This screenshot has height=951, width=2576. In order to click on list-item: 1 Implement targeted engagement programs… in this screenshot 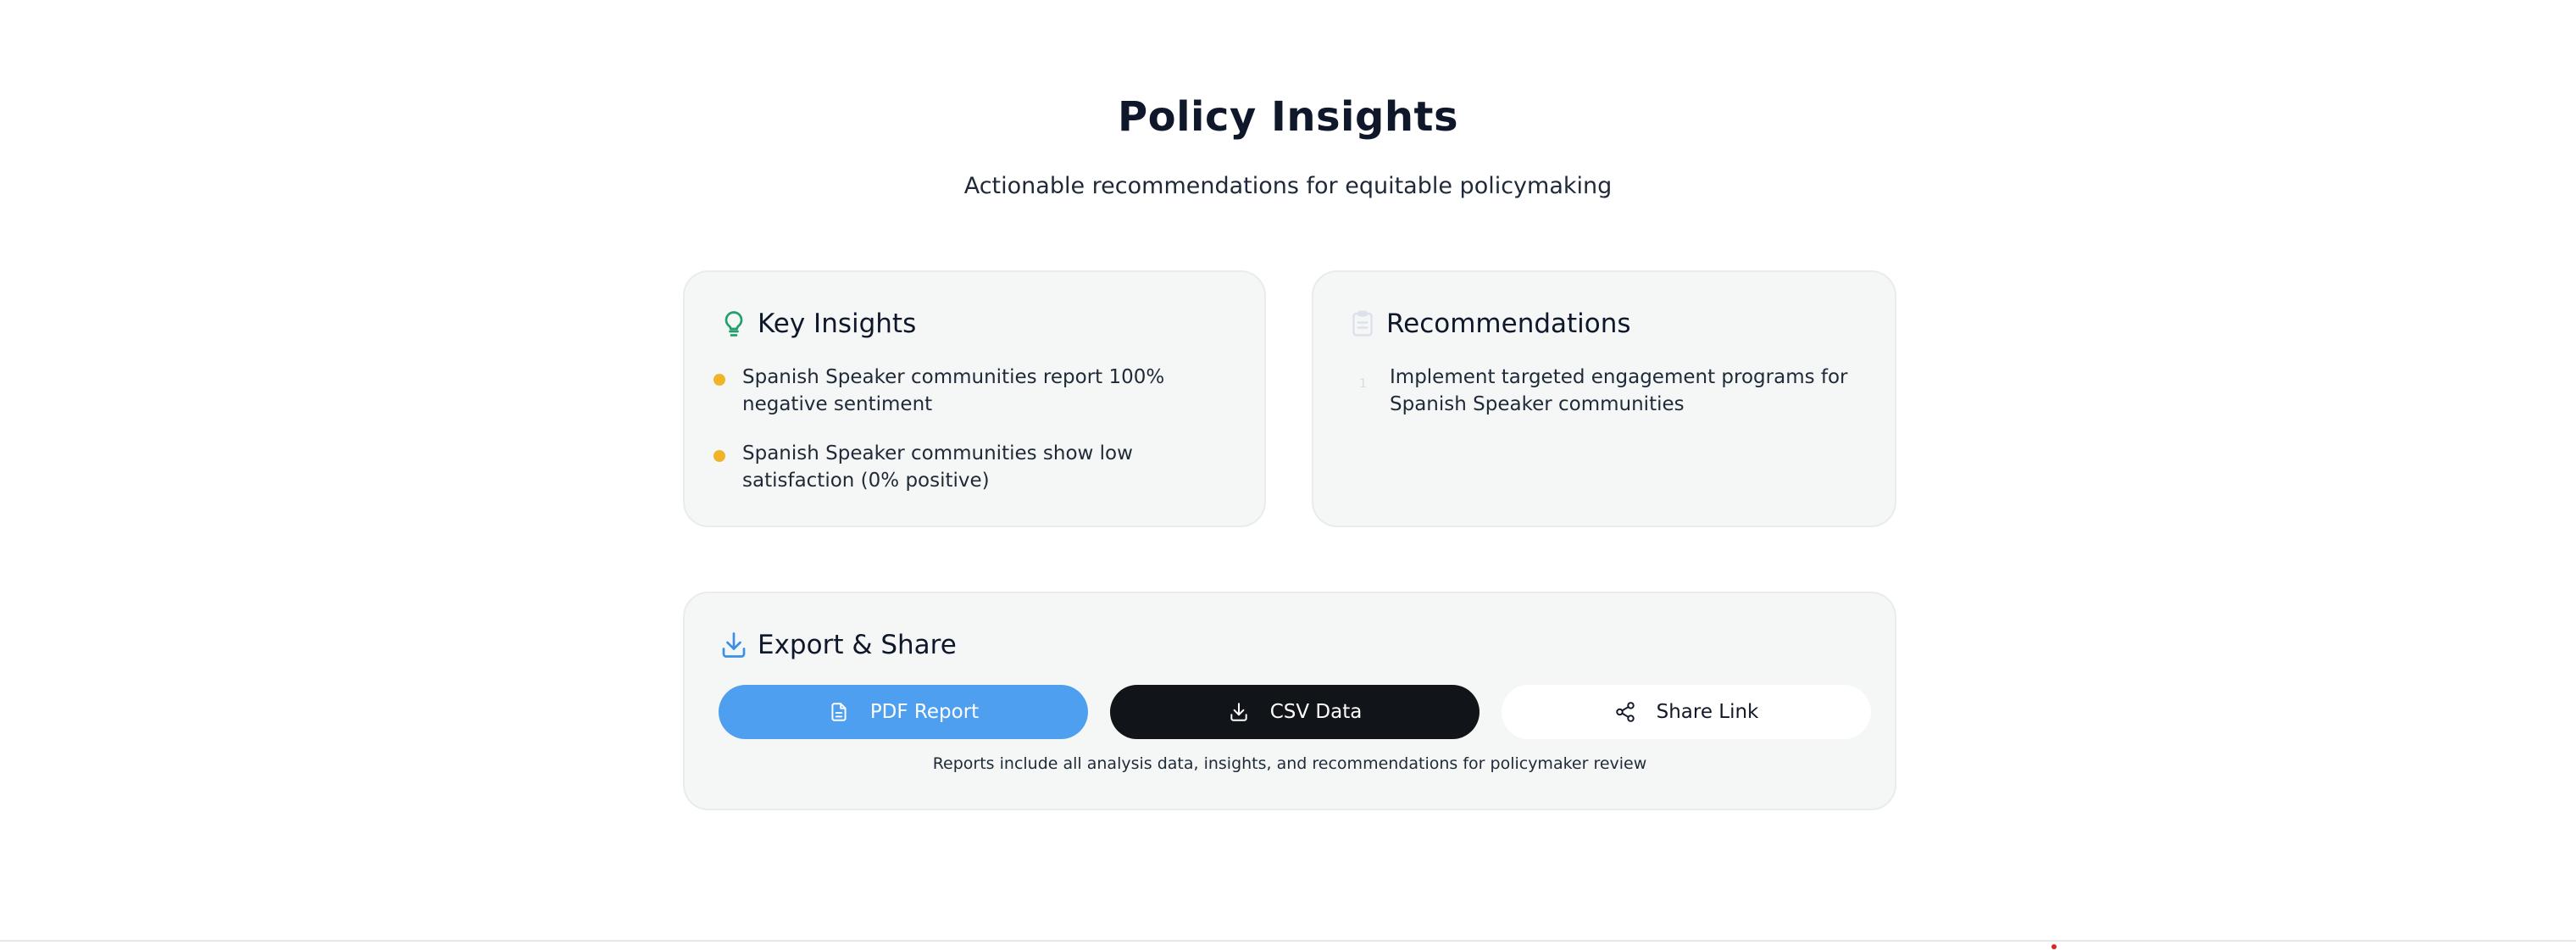, I will do `click(1601, 391)`.